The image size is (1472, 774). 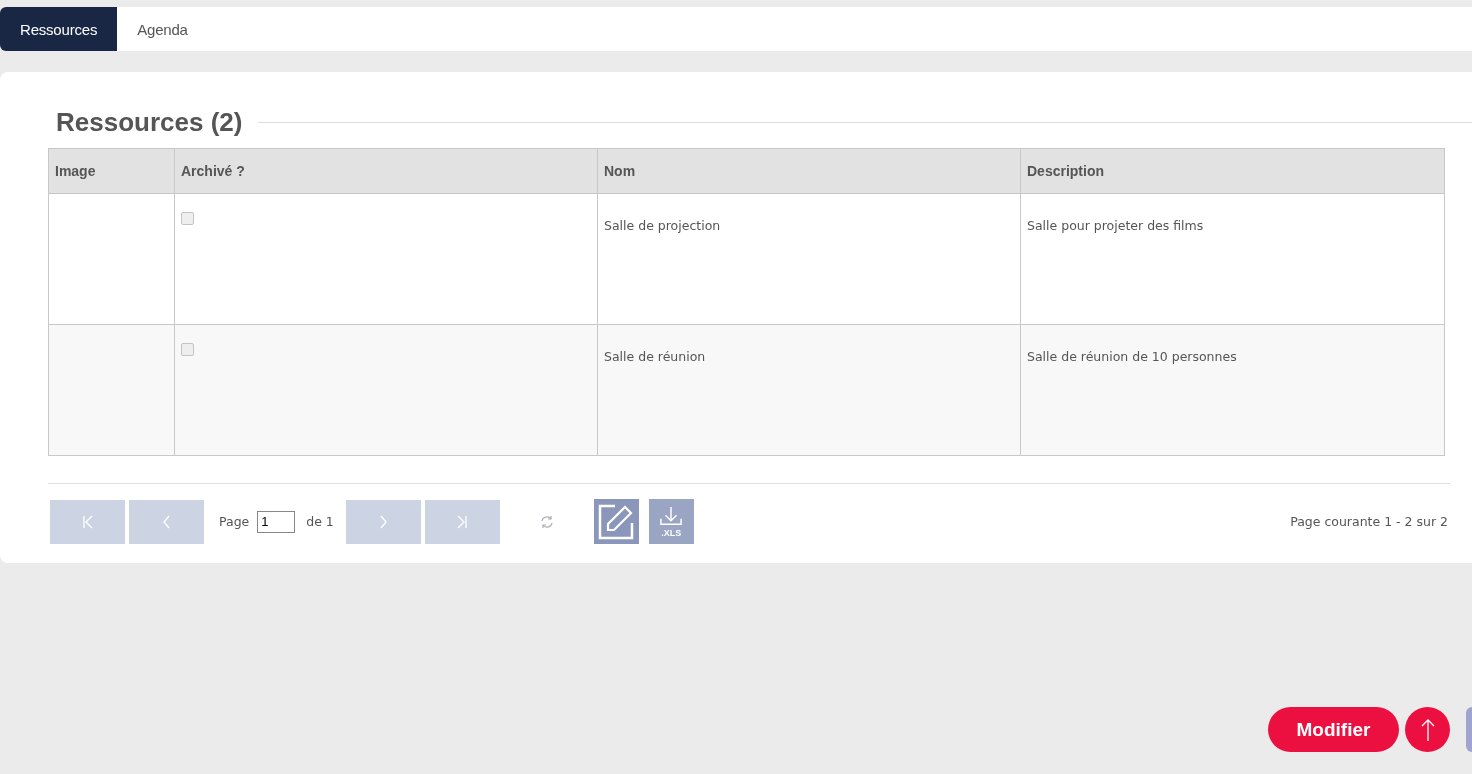 What do you see at coordinates (671, 533) in the screenshot?
I see `export-format-label: .XLS` at bounding box center [671, 533].